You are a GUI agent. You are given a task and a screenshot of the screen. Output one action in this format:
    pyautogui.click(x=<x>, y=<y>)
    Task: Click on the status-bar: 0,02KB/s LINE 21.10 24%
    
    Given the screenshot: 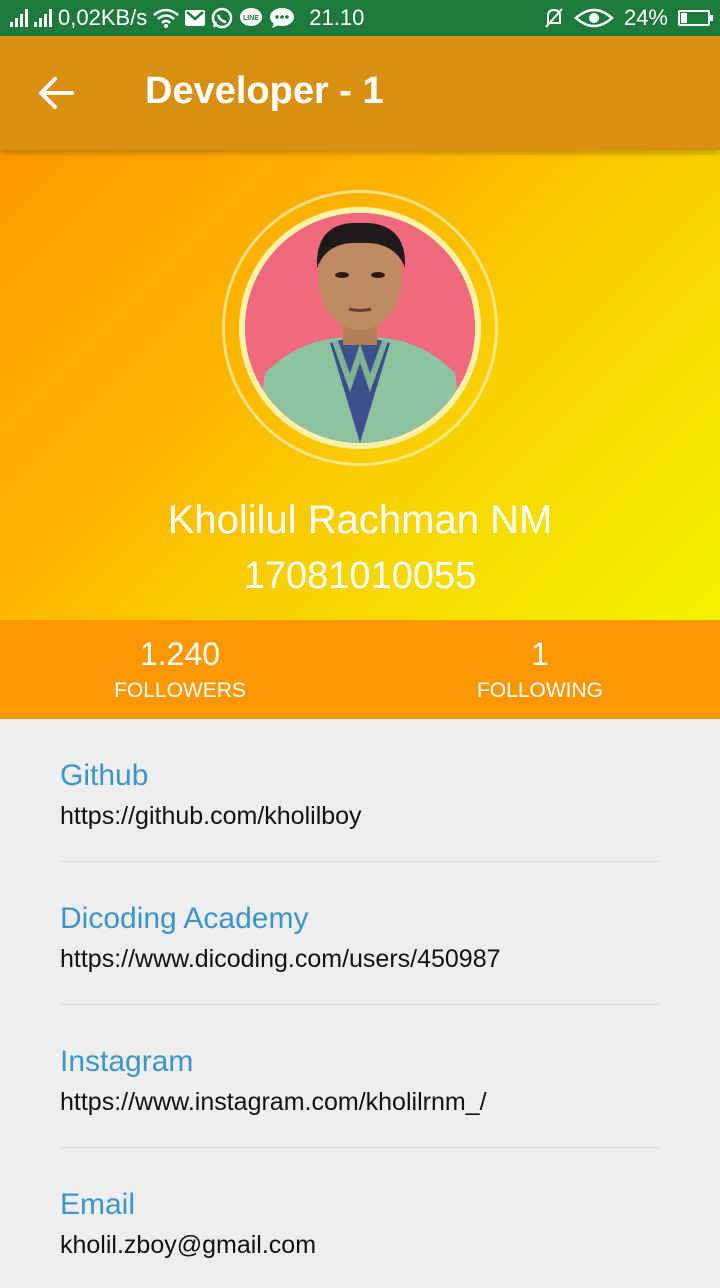 What is the action you would take?
    pyautogui.click(x=360, y=18)
    